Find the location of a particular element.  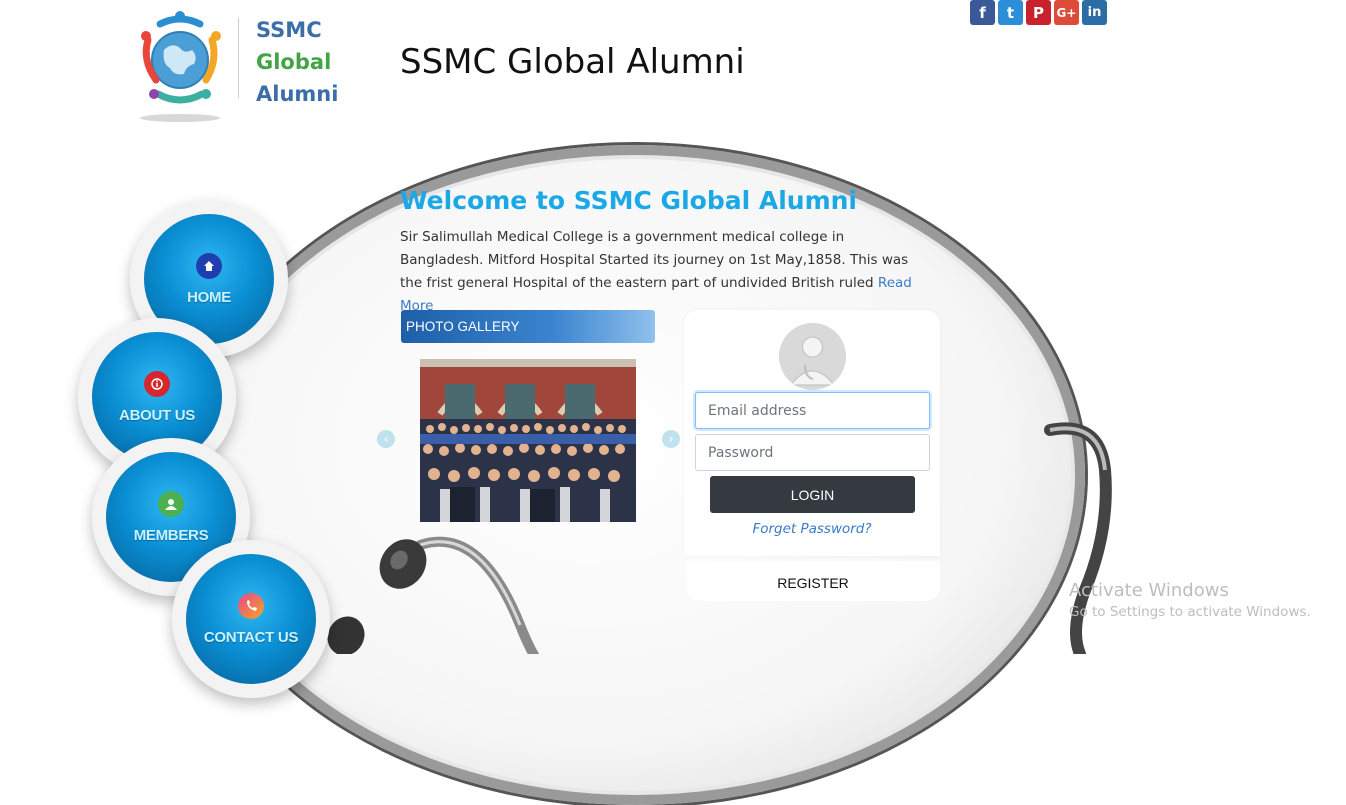

facebook-icon: f is located at coordinates (982, 12).